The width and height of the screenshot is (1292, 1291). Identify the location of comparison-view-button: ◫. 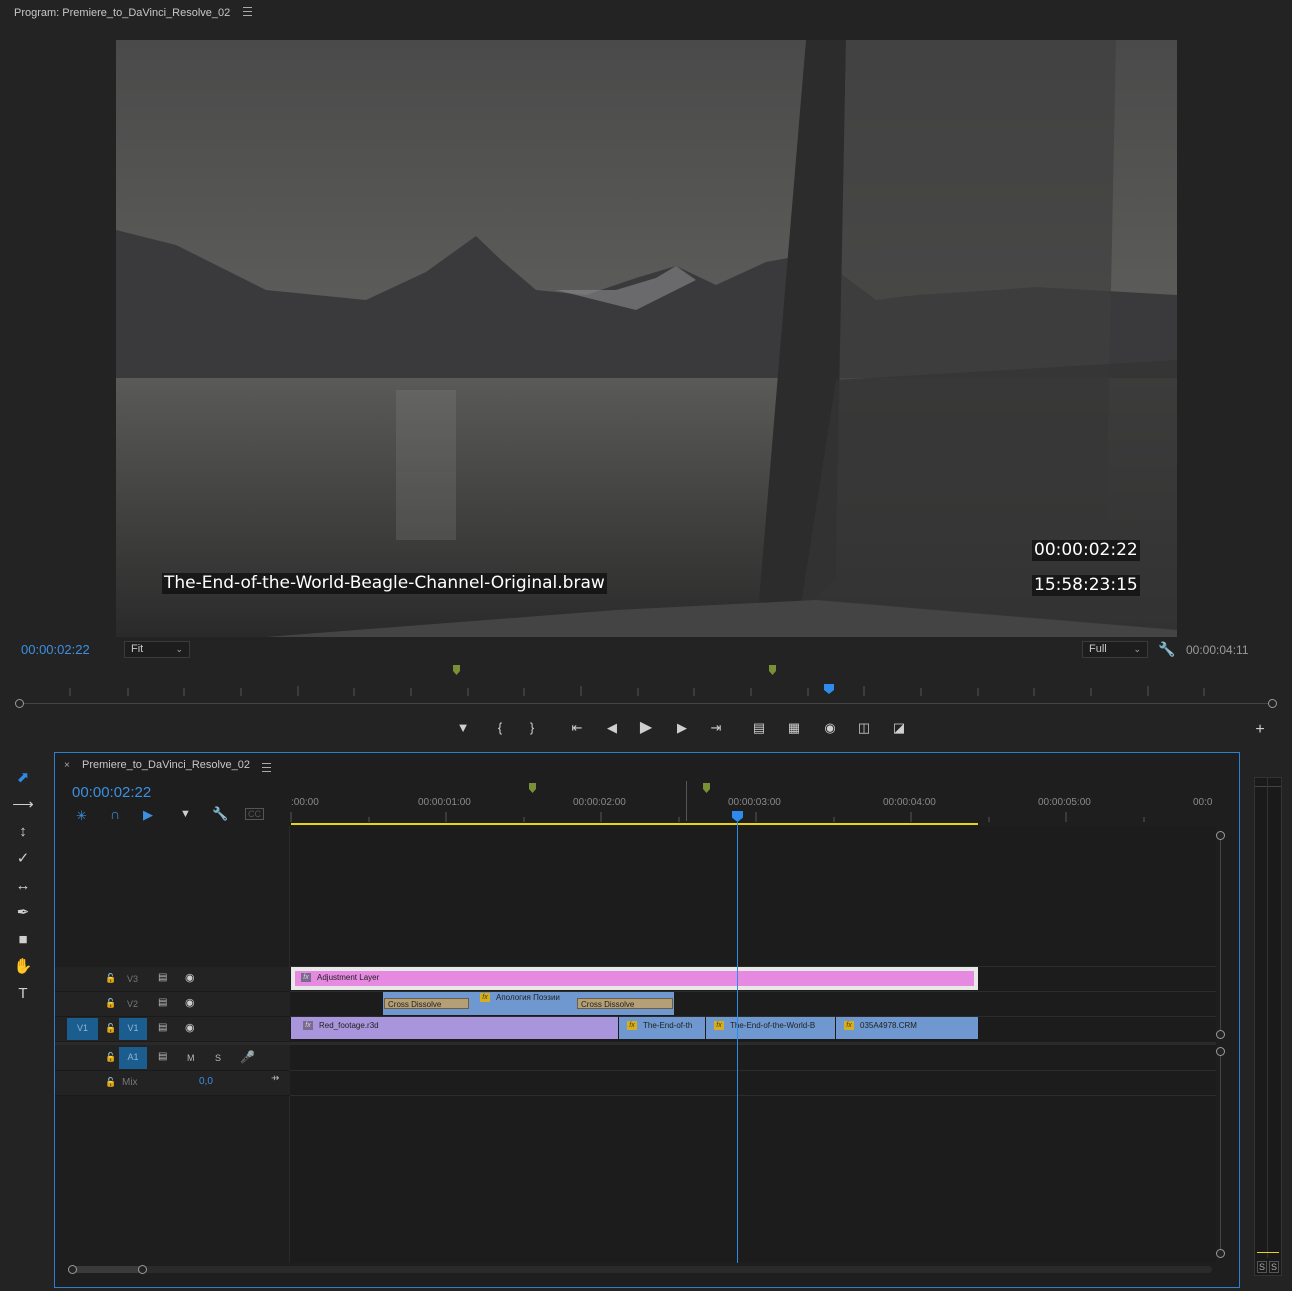
(864, 728).